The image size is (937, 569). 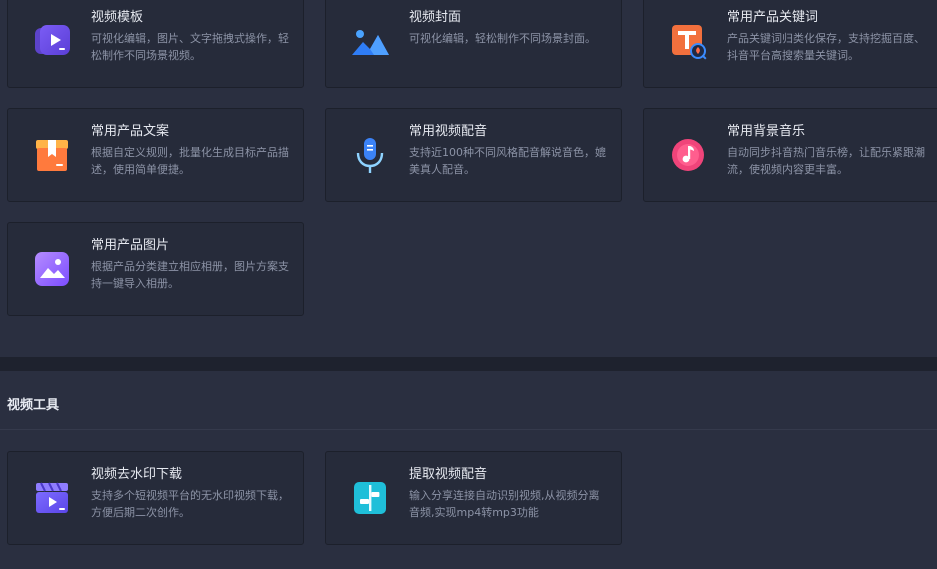 I want to click on card-video-cover: 视频封面 可视化编辑，轻松制作不同场景封面。, so click(x=473, y=44).